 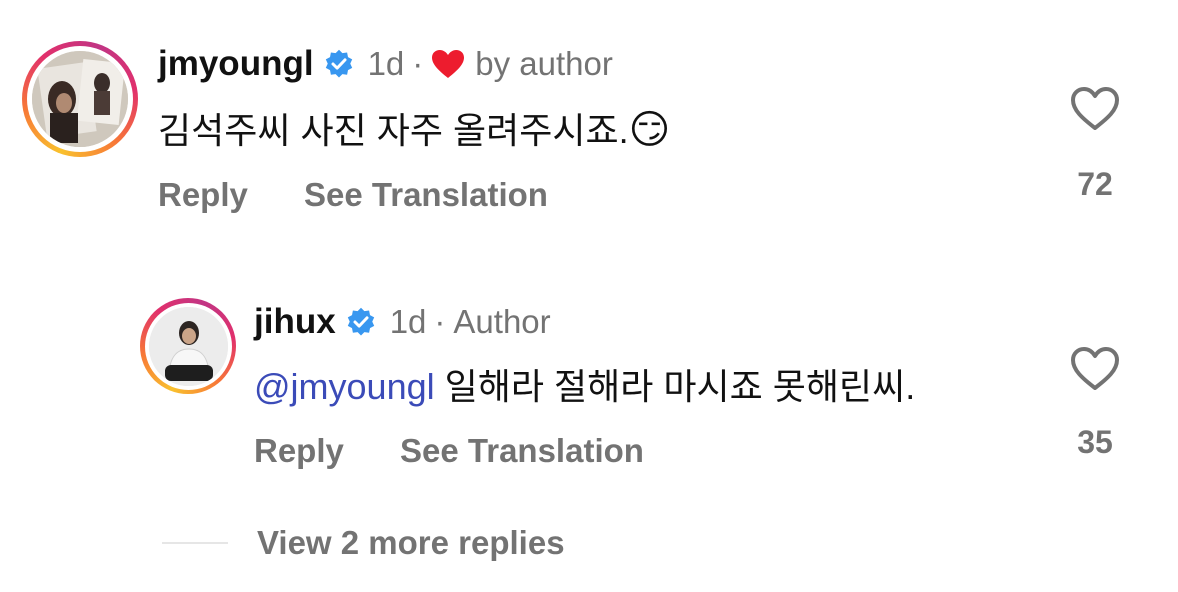 I want to click on liked-by-author-label: by author, so click(x=544, y=63).